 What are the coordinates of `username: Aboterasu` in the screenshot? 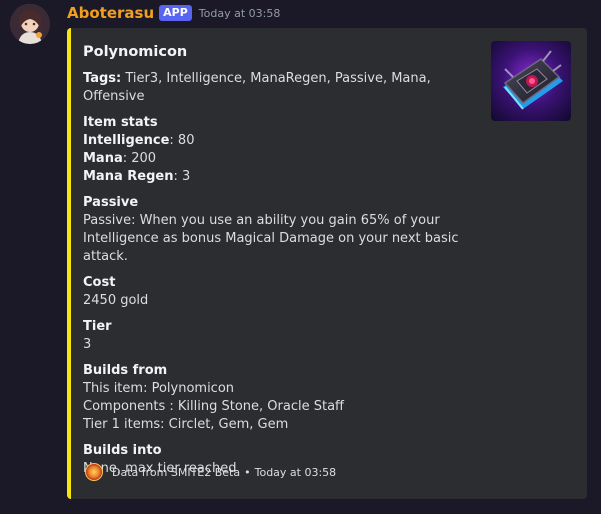 It's located at (110, 13).